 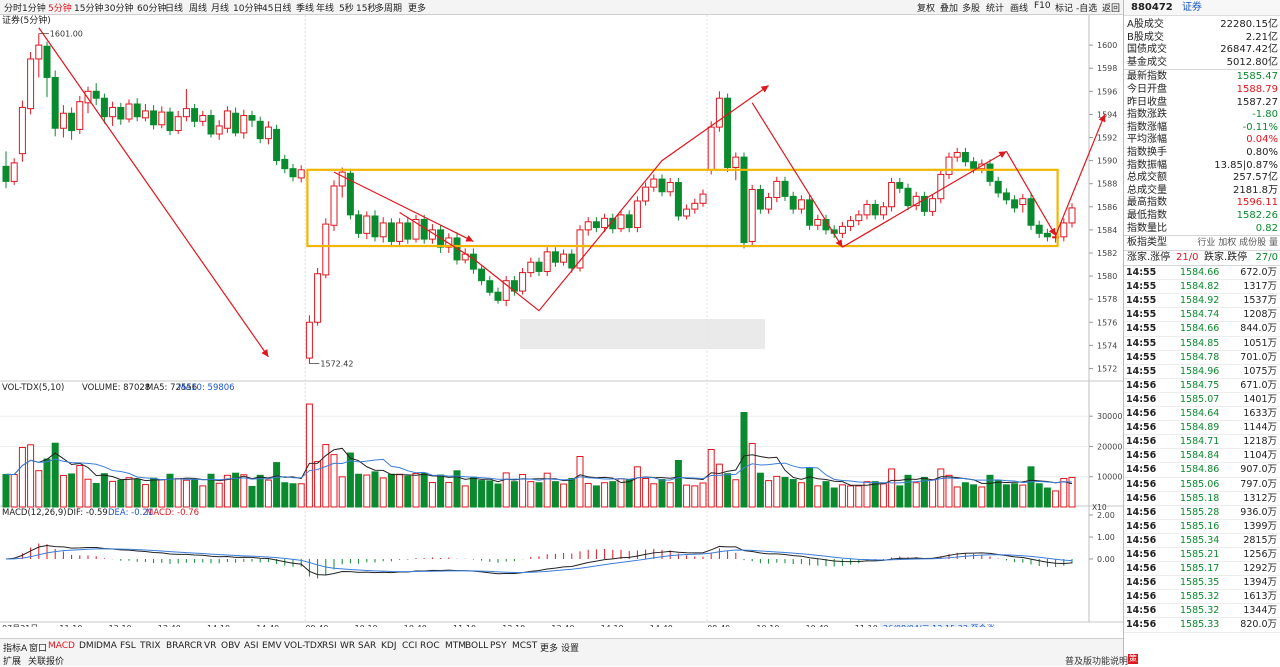 What do you see at coordinates (198, 7) in the screenshot?
I see `timeframe-7: 周线` at bounding box center [198, 7].